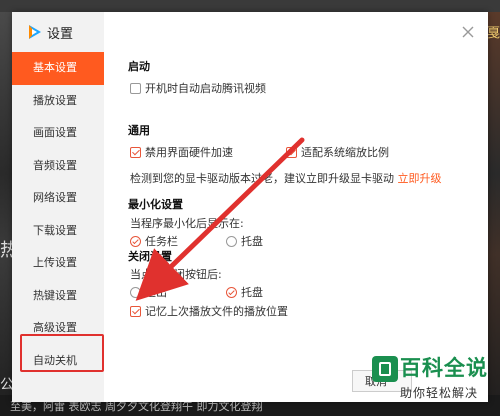 This screenshot has height=416, width=500. What do you see at coordinates (205, 88) in the screenshot?
I see `auto-start-label: 开机时自动启动腾讯视频` at bounding box center [205, 88].